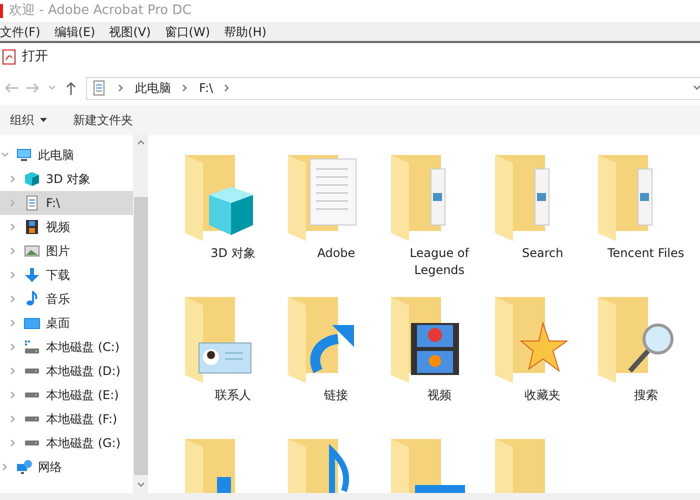  What do you see at coordinates (66, 203) in the screenshot?
I see `nav-item: F:\` at bounding box center [66, 203].